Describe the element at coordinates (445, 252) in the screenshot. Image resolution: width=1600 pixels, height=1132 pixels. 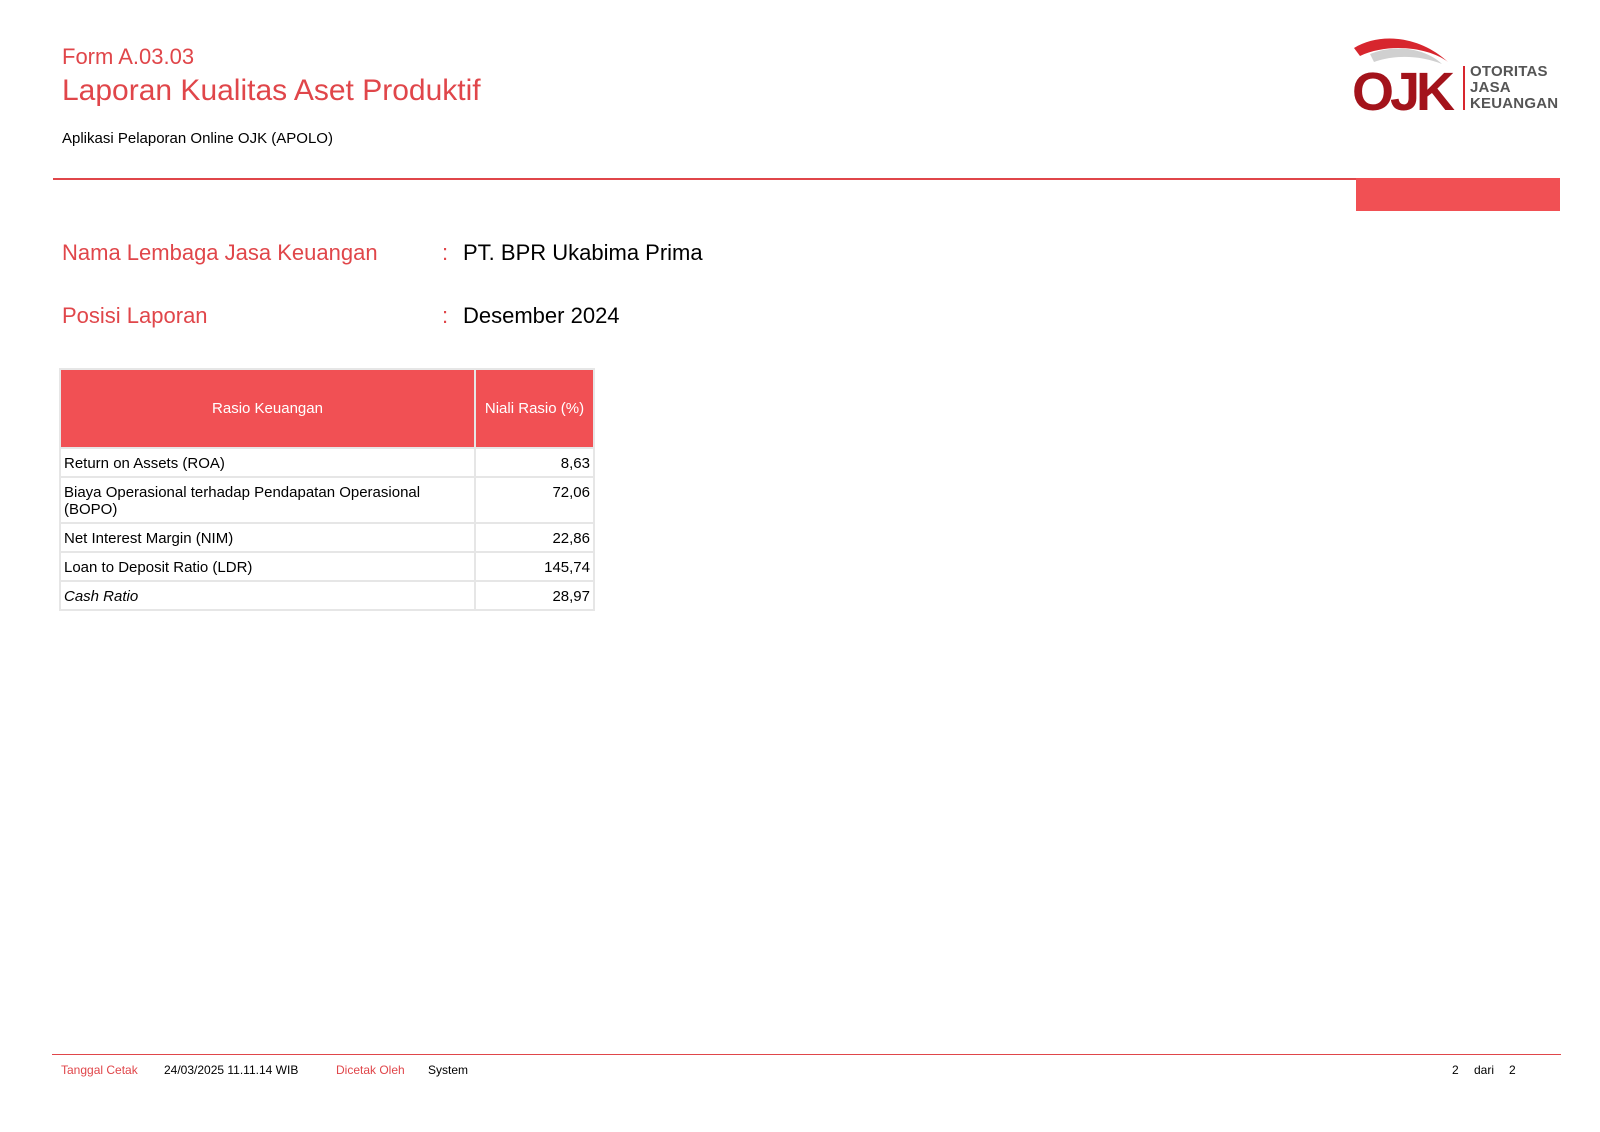
I see `institution-colon: :` at that location.